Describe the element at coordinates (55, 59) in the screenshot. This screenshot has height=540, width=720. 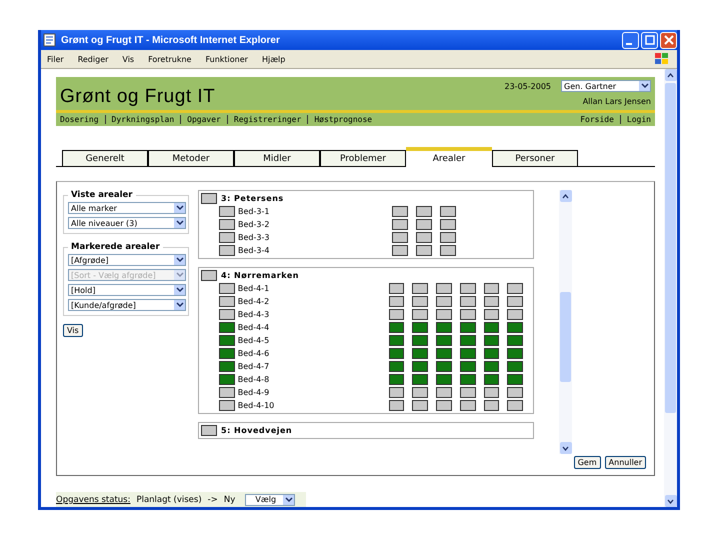
I see `menu-item: Filer` at that location.